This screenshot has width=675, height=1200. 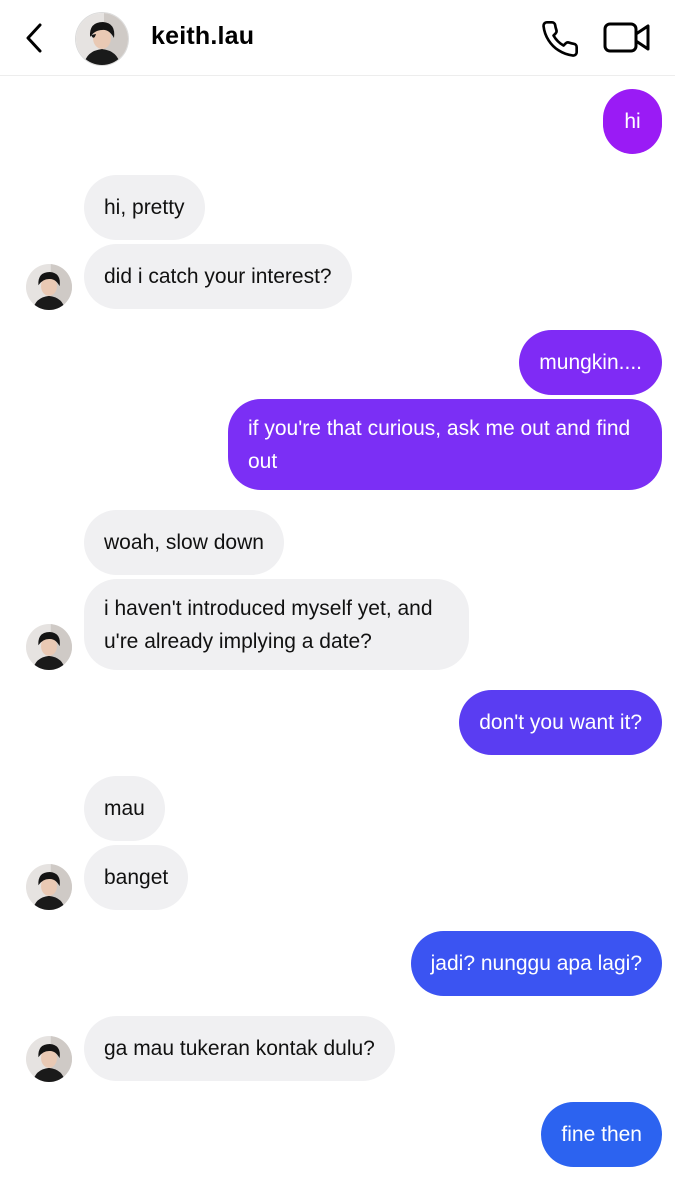 I want to click on back-chevron-icon, so click(x=34, y=38).